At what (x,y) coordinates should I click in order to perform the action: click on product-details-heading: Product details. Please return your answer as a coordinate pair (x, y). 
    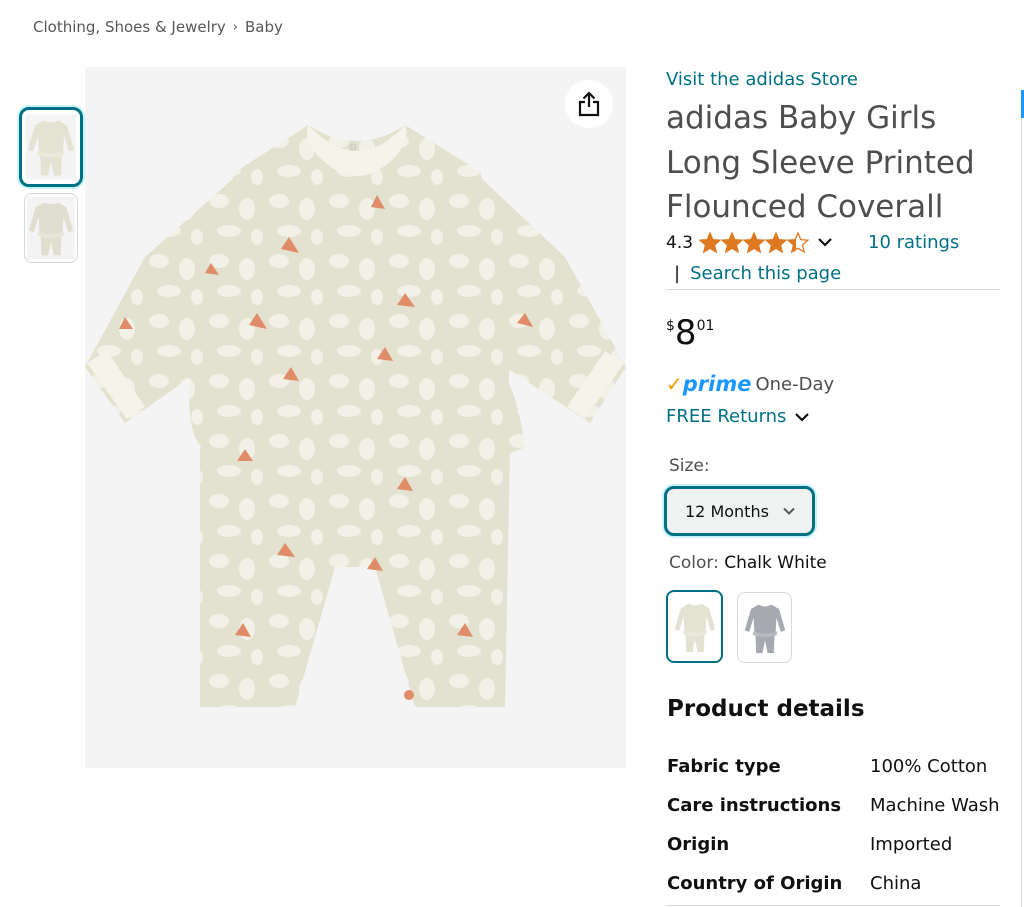
    Looking at the image, I should click on (766, 709).